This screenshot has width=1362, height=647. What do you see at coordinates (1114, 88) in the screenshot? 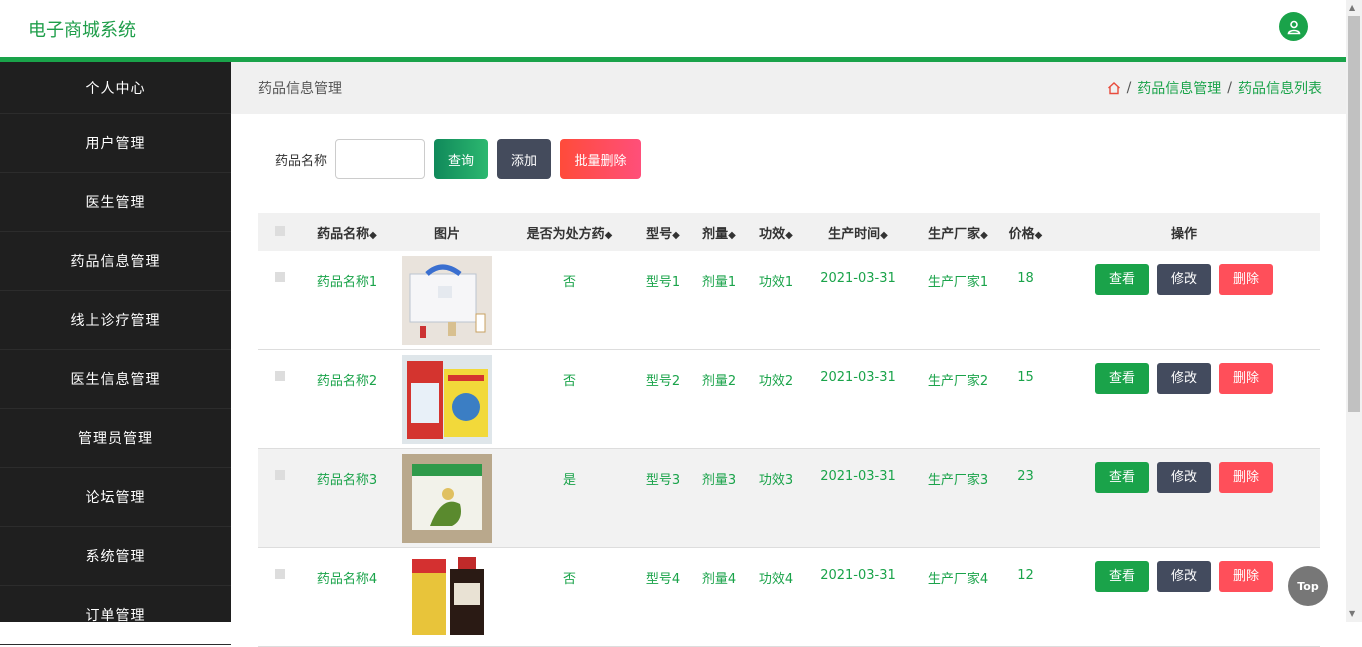
I see `home-icon` at bounding box center [1114, 88].